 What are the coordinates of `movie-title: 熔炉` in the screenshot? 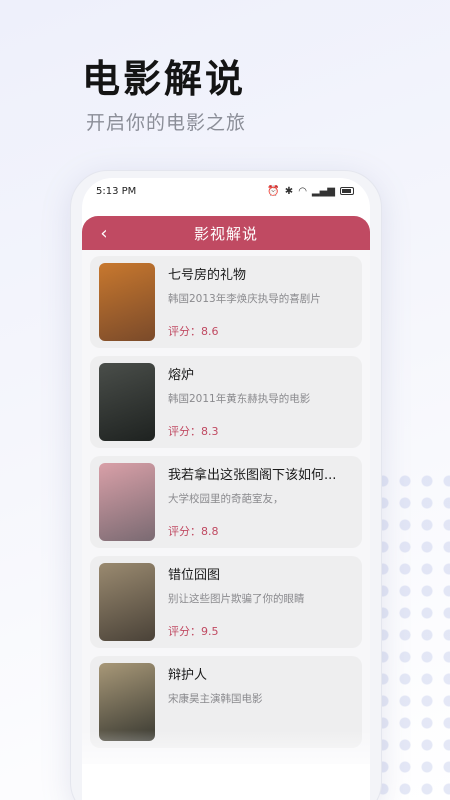 It's located at (181, 375).